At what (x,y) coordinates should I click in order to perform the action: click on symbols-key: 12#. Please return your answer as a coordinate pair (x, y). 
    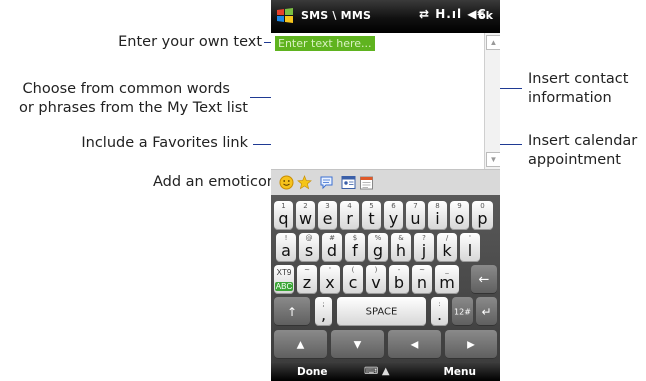
    Looking at the image, I should click on (462, 311).